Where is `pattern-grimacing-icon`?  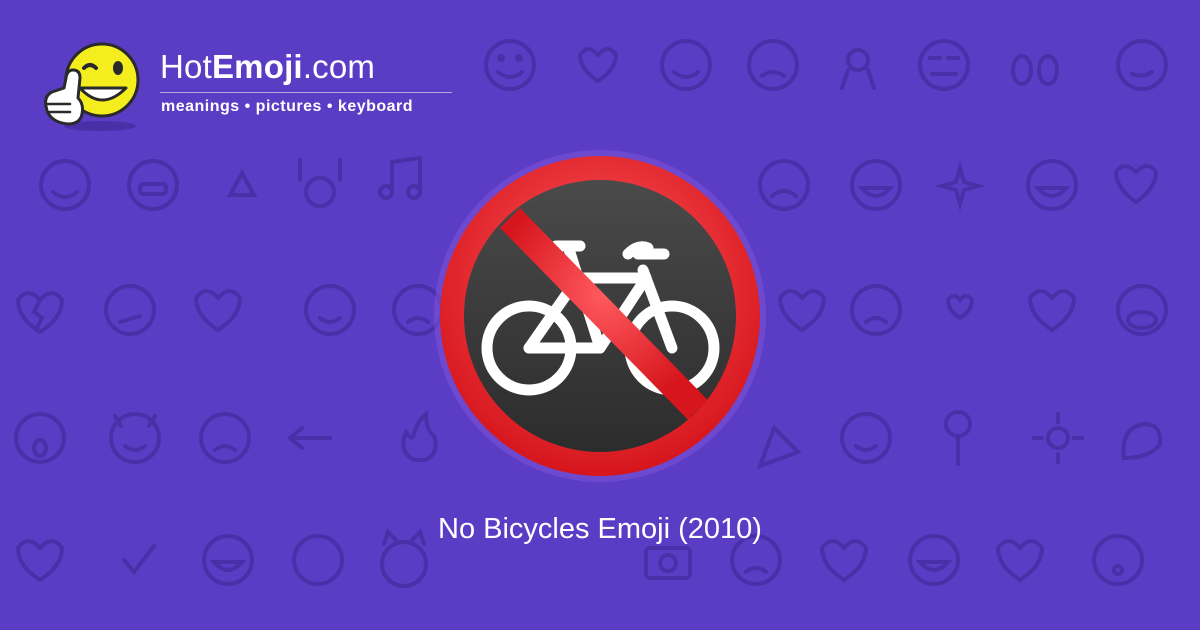 pattern-grimacing-icon is located at coordinates (153, 185).